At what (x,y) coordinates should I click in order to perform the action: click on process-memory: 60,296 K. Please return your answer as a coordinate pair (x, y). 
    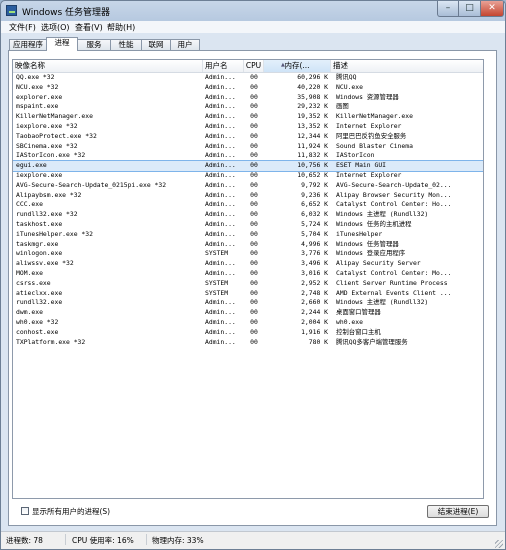
    Looking at the image, I should click on (312, 77).